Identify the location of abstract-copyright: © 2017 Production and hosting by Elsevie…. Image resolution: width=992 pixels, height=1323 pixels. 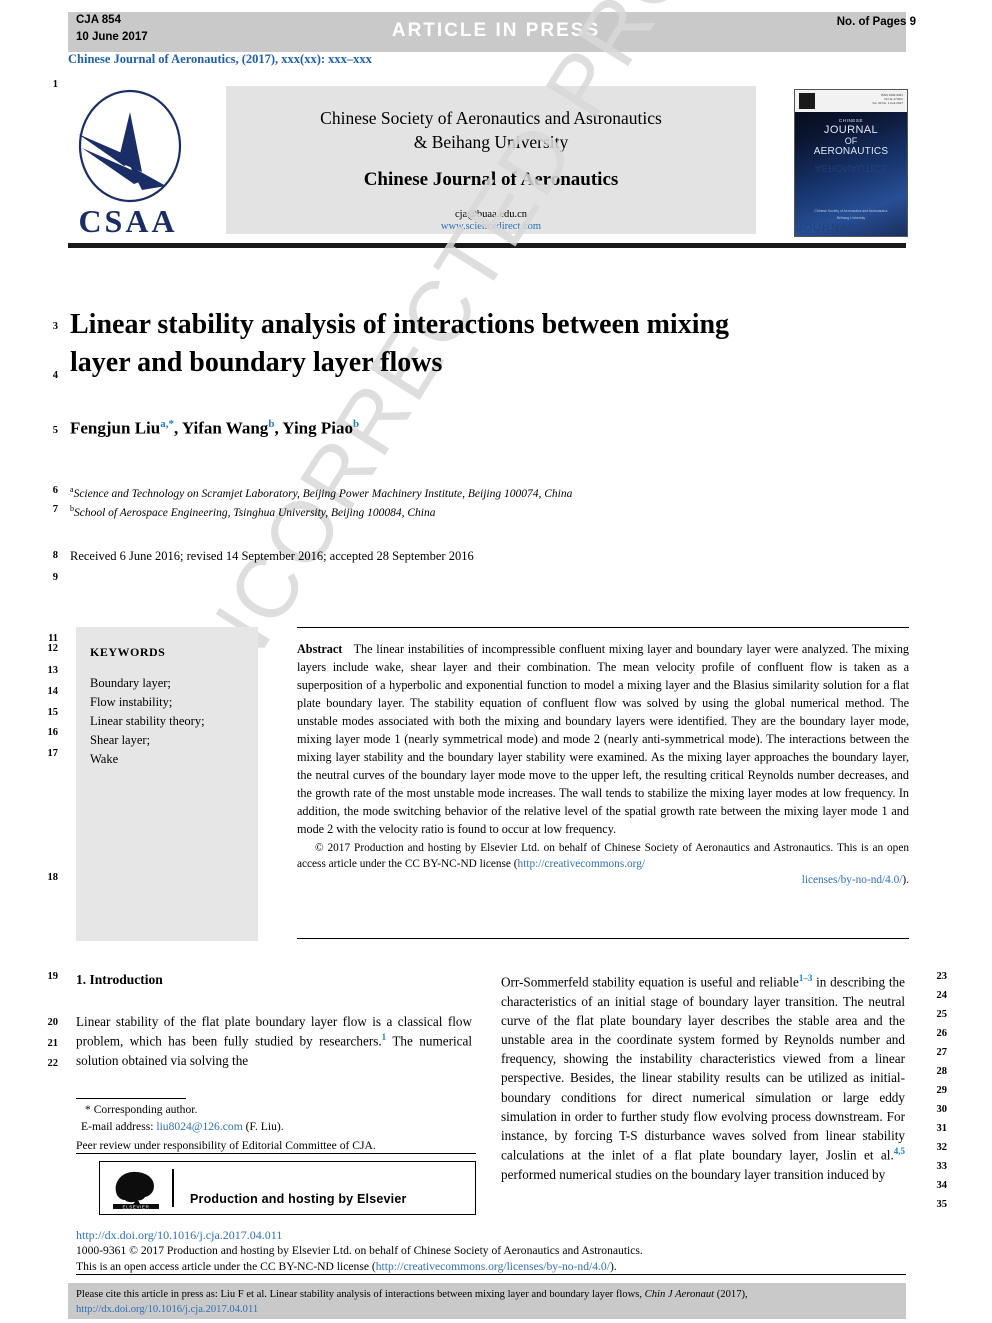
(603, 864).